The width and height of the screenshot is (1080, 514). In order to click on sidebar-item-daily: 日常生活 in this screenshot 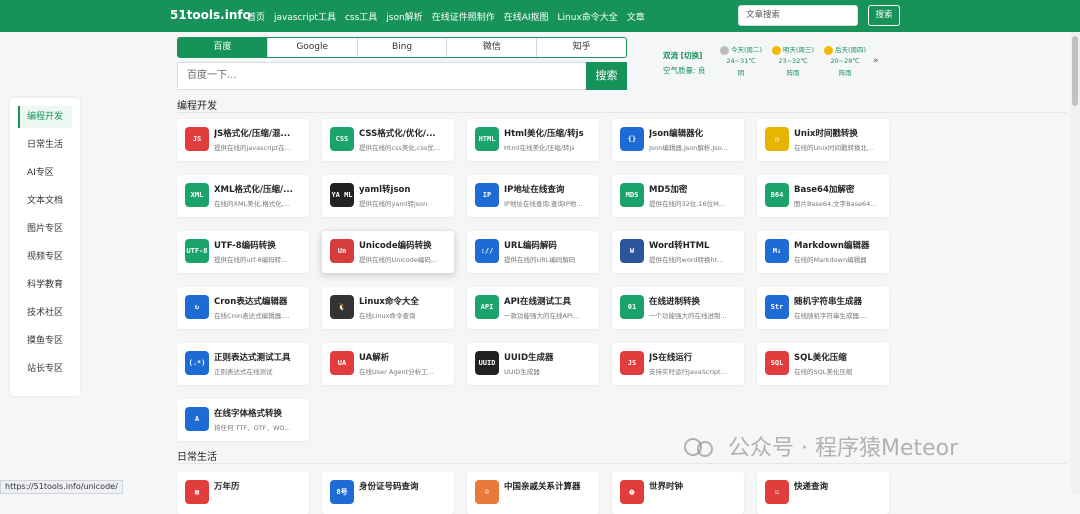, I will do `click(45, 145)`.